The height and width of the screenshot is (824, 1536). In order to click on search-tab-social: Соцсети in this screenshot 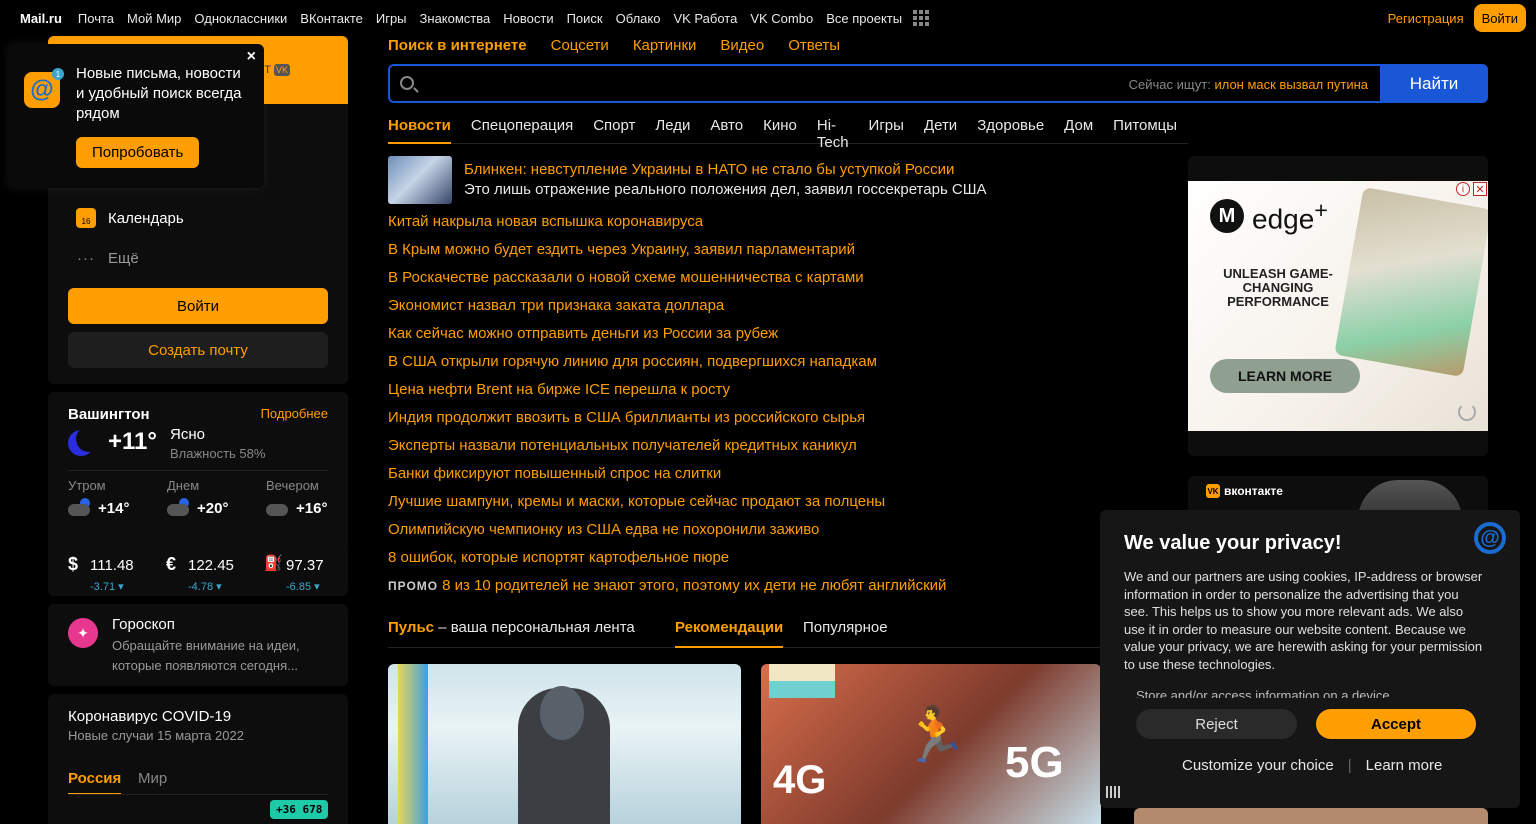, I will do `click(580, 45)`.